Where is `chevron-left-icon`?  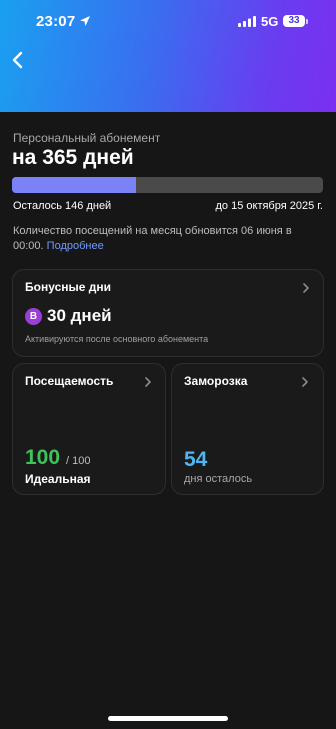 chevron-left-icon is located at coordinates (17, 60).